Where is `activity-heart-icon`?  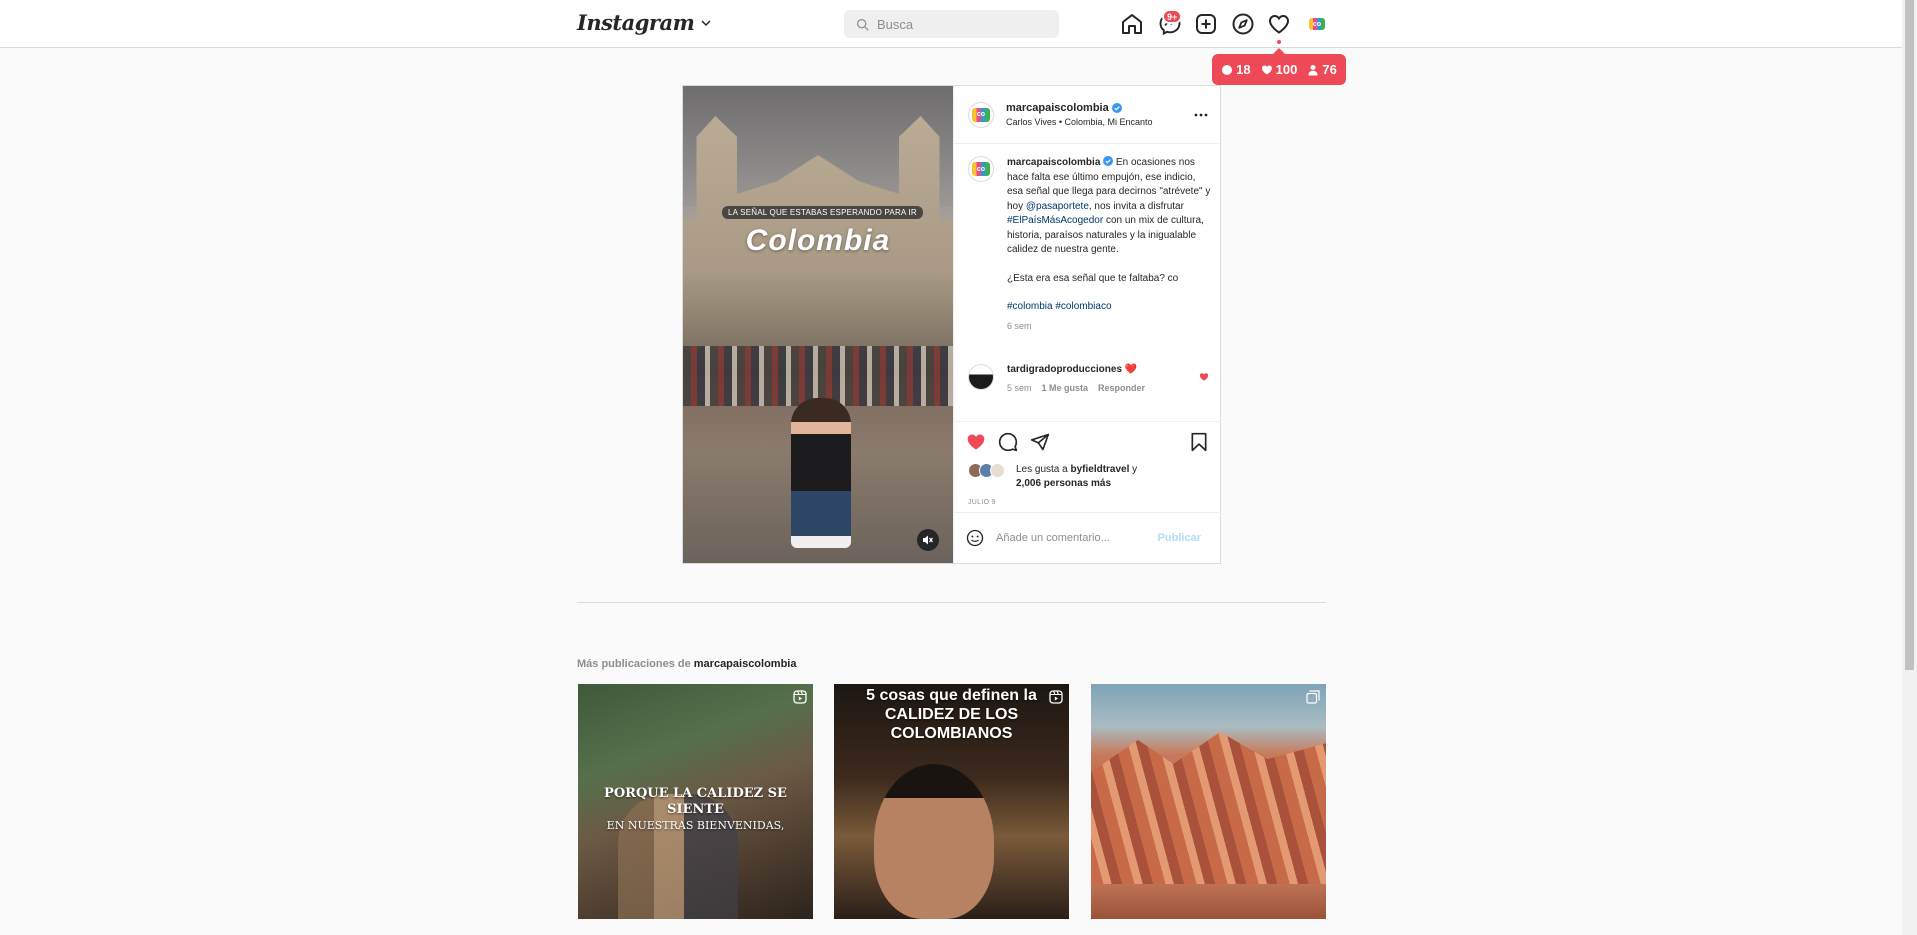 activity-heart-icon is located at coordinates (1279, 24).